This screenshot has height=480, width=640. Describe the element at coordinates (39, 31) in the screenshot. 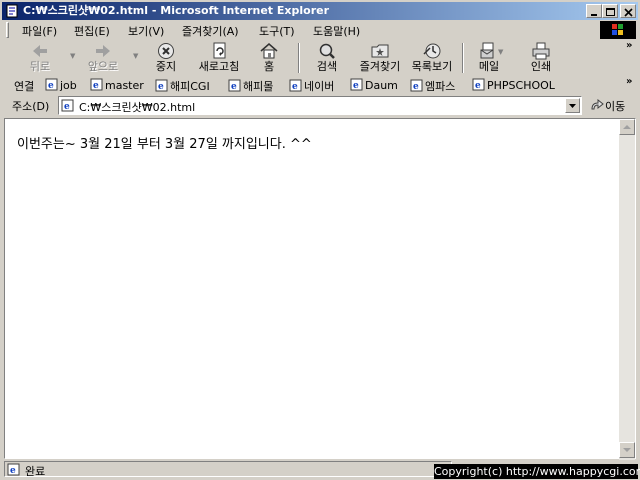

I see `menu-file: 파일(F)` at that location.